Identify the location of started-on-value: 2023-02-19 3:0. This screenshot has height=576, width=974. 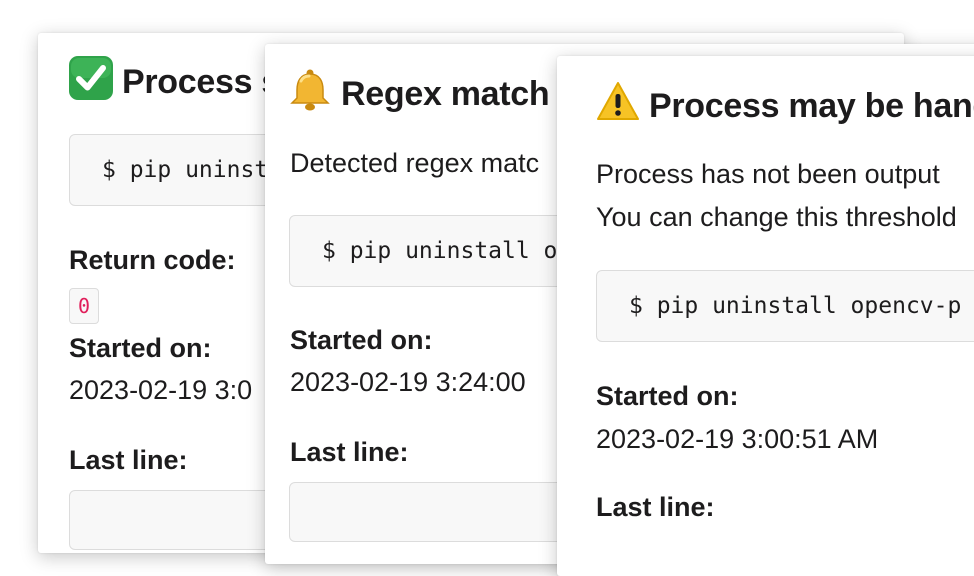
(161, 390).